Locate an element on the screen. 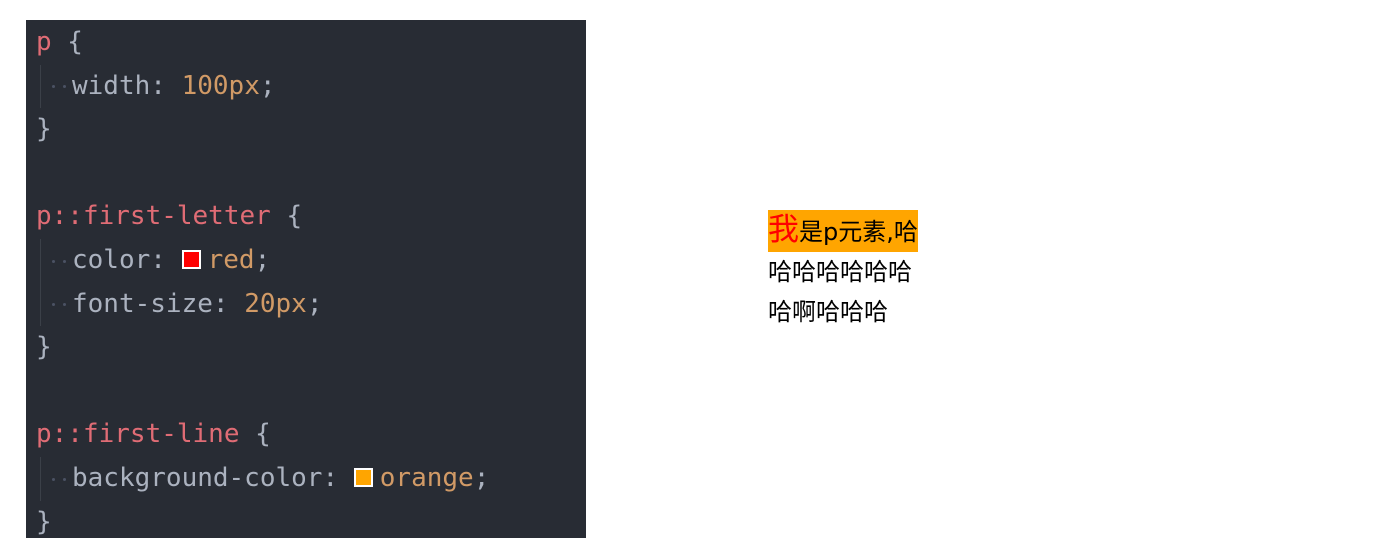 This screenshot has width=1388, height=550. css-value: 20px is located at coordinates (275, 303).